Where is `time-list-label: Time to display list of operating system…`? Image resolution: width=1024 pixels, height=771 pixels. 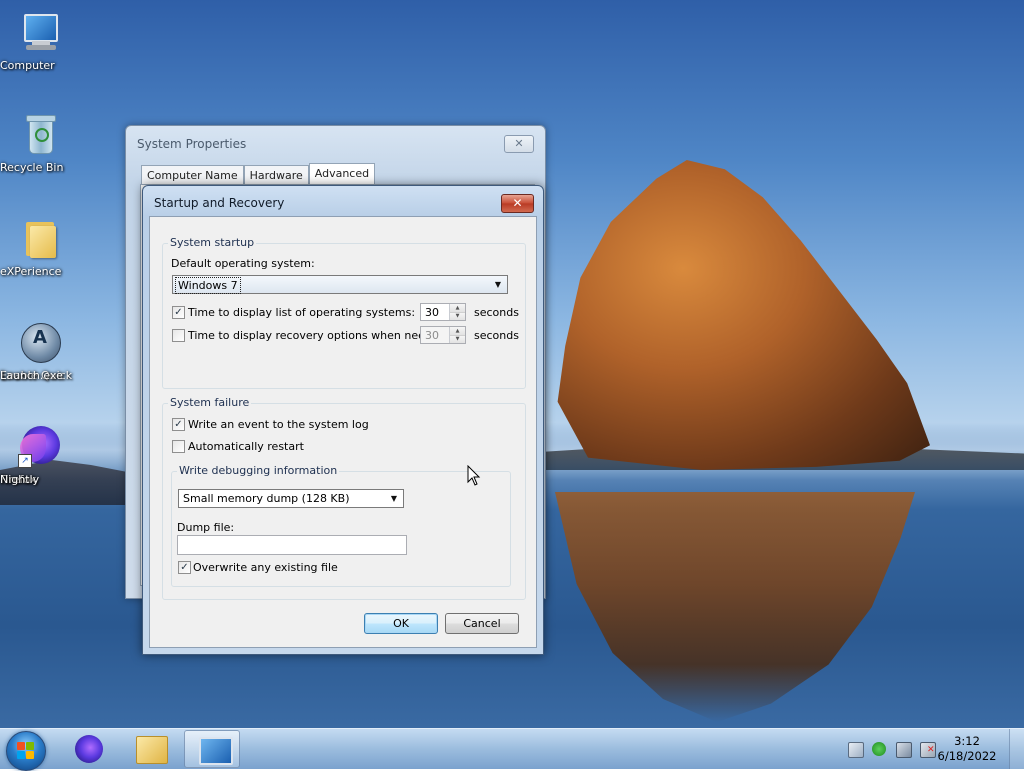
time-list-label: Time to display list of operating system… is located at coordinates (302, 312).